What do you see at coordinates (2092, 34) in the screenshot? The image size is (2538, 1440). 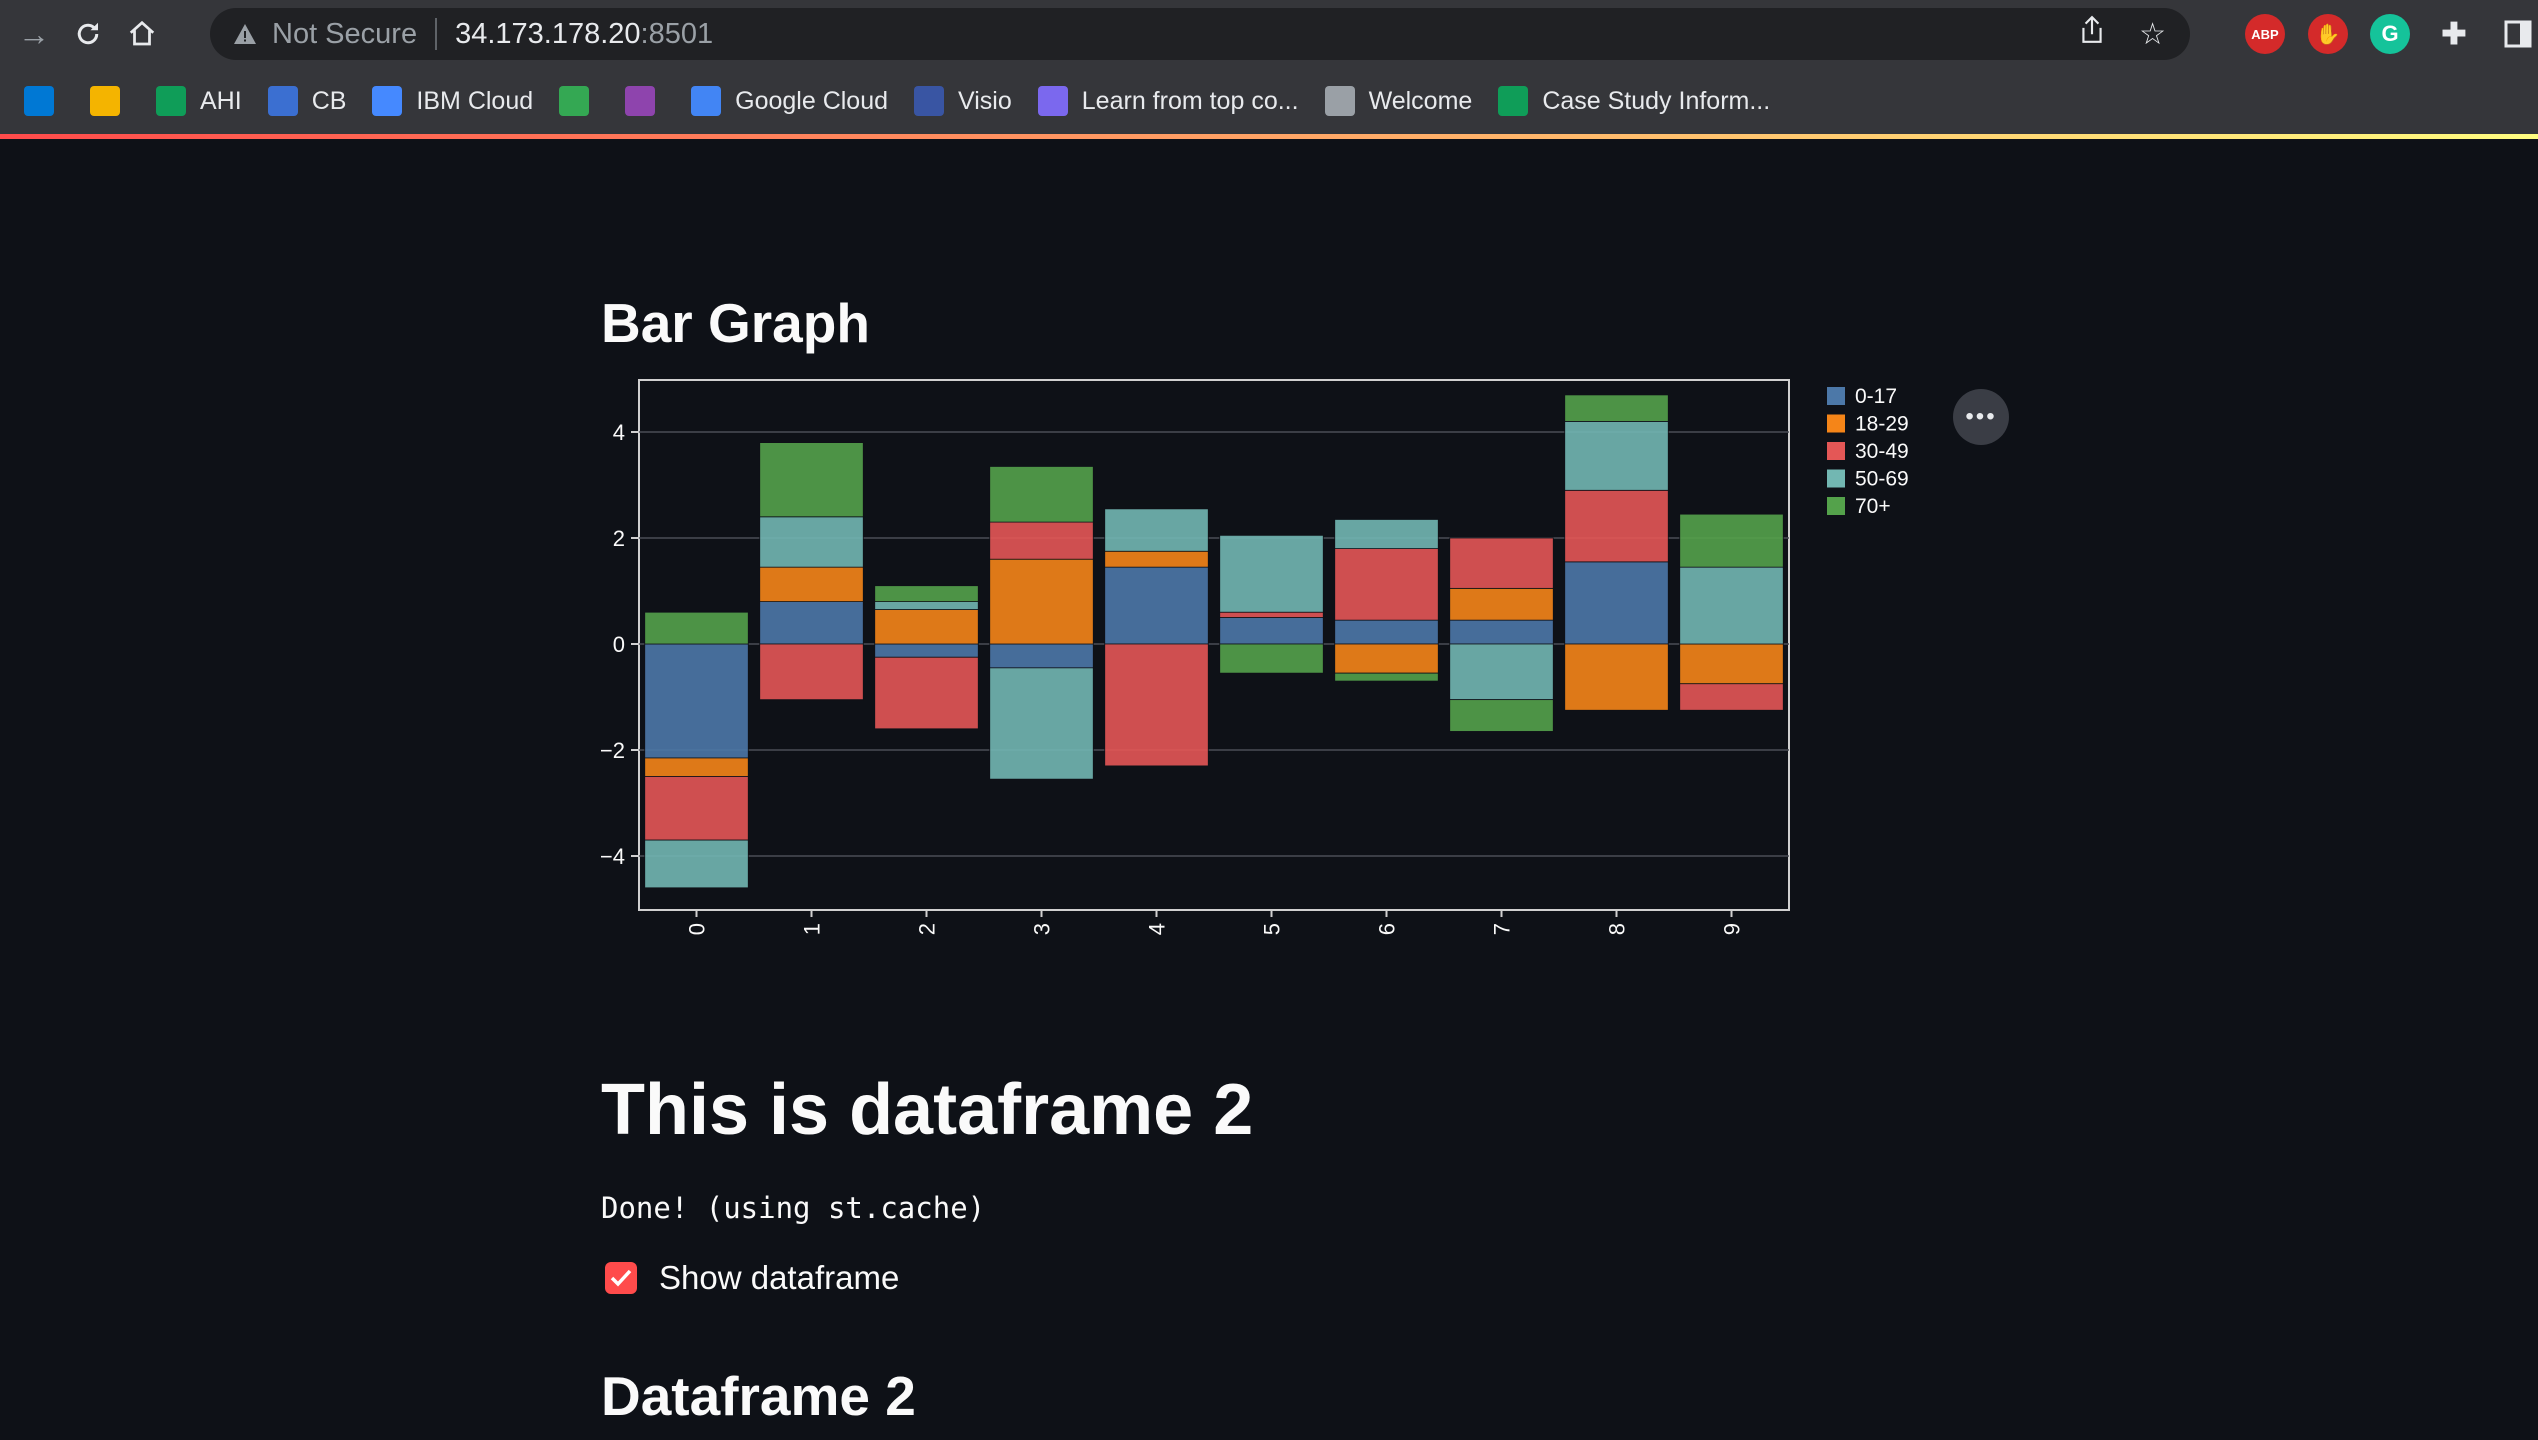 I see `share-icon` at bounding box center [2092, 34].